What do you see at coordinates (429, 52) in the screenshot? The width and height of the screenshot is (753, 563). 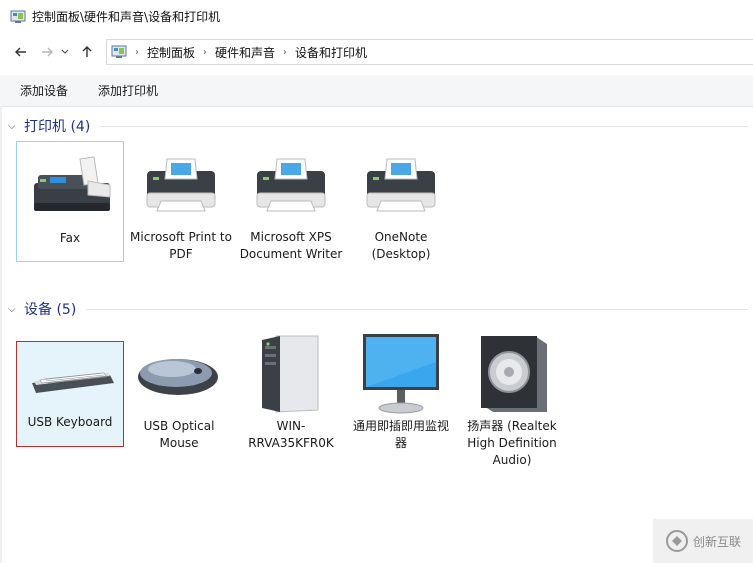 I see `address-box: › 控制面板 › 硬件和声音 › 设备和打印机` at bounding box center [429, 52].